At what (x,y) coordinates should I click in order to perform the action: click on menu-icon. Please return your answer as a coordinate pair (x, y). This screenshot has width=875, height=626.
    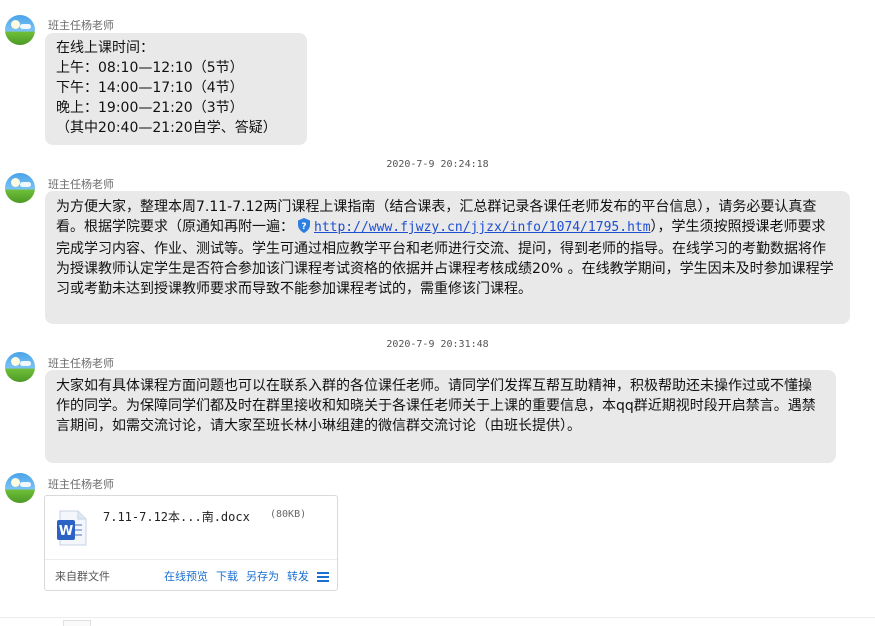
    Looking at the image, I should click on (323, 578).